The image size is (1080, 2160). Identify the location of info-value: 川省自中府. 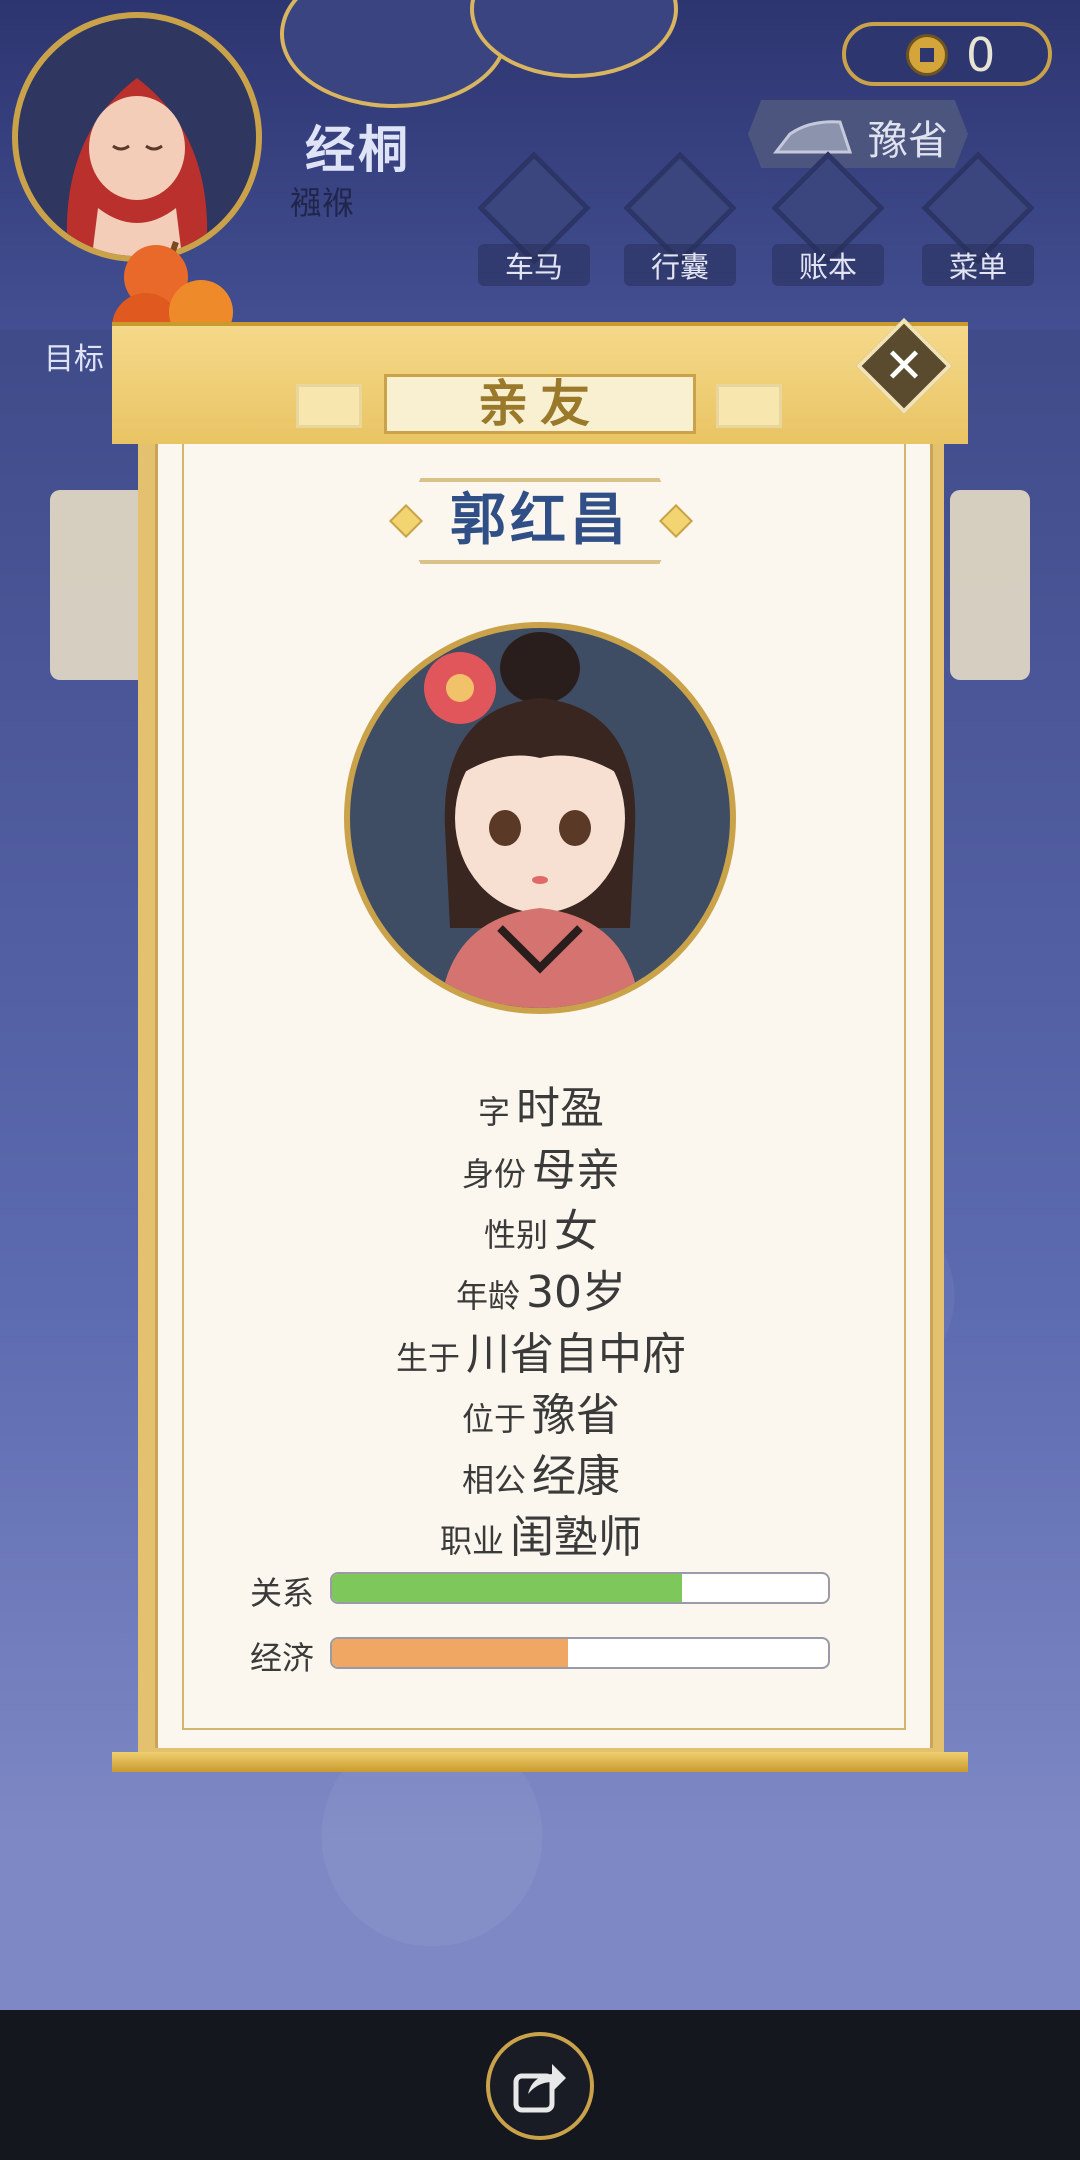
(576, 1354).